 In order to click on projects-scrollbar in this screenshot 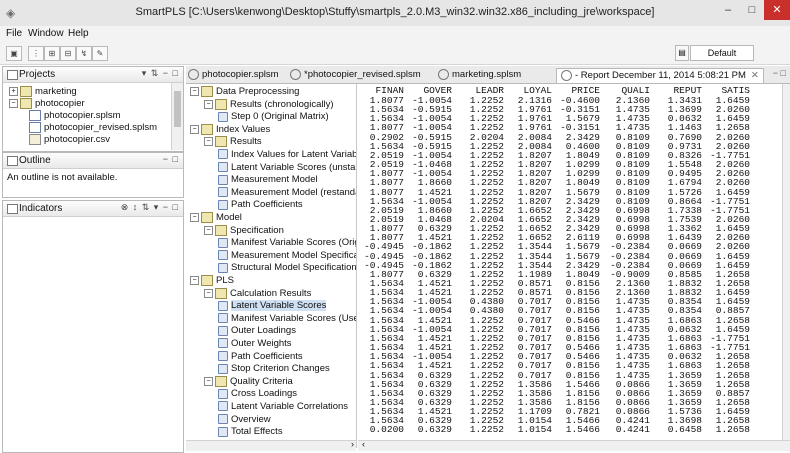, I will do `click(177, 116)`.